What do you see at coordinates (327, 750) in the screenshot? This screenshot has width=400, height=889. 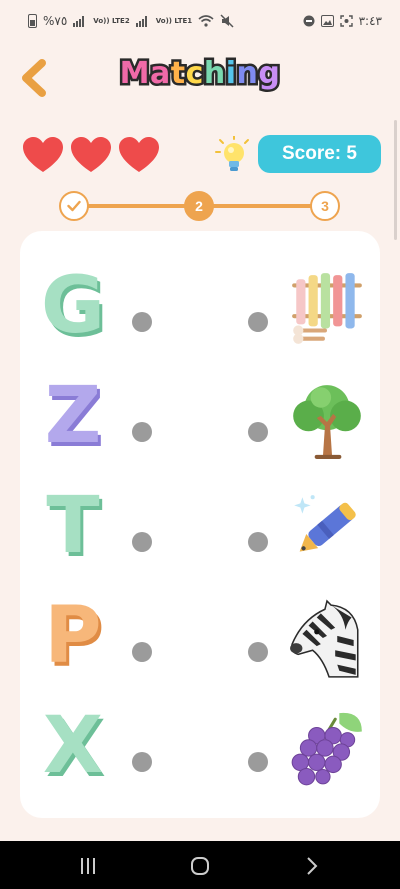 I see `grapes-icon` at bounding box center [327, 750].